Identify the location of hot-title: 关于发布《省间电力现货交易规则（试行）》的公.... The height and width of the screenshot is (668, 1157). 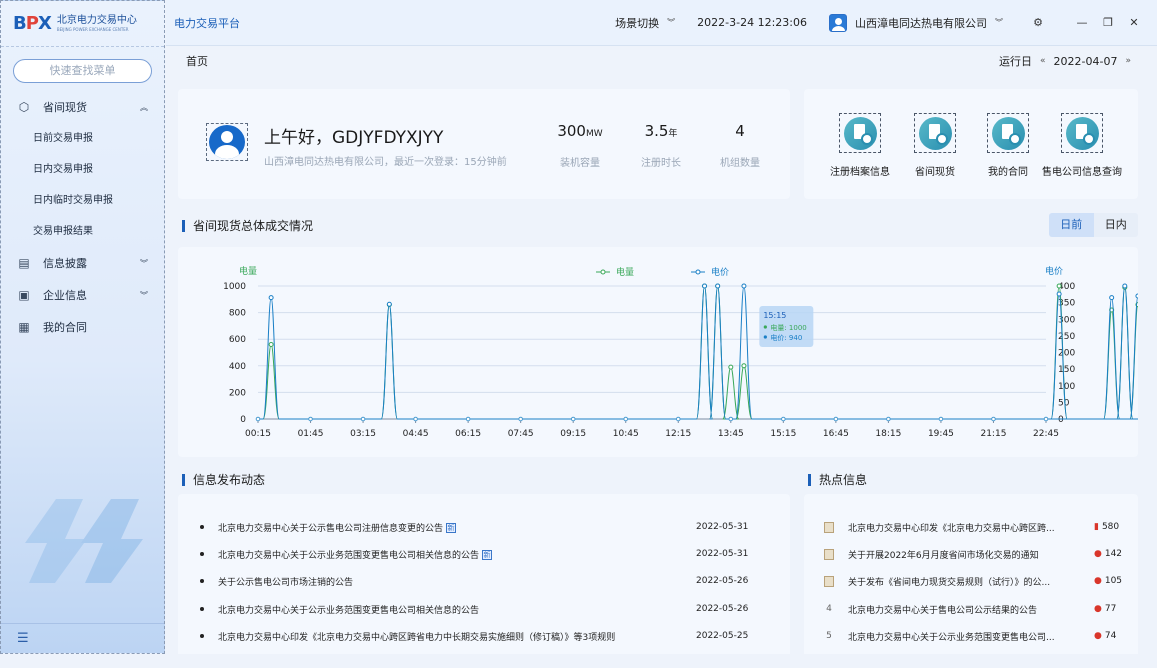
(949, 582).